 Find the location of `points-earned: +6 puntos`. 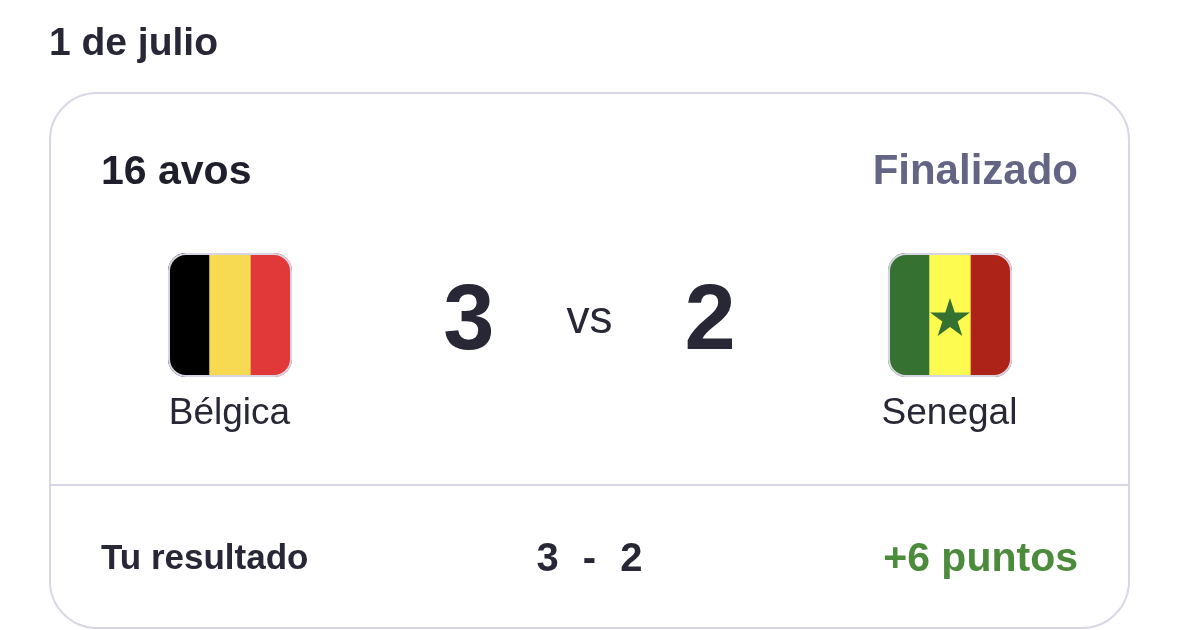

points-earned: +6 puntos is located at coordinates (980, 557).